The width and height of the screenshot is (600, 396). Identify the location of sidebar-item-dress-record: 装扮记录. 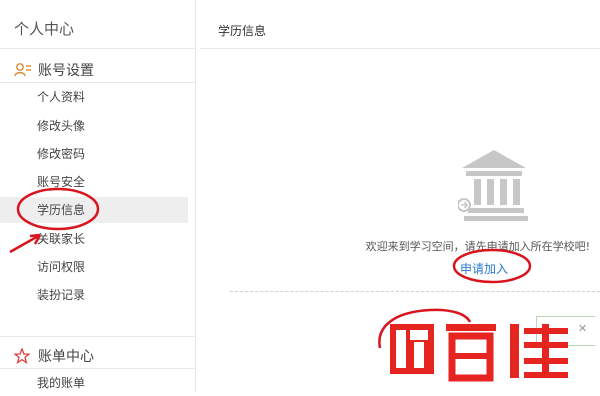
(94, 295).